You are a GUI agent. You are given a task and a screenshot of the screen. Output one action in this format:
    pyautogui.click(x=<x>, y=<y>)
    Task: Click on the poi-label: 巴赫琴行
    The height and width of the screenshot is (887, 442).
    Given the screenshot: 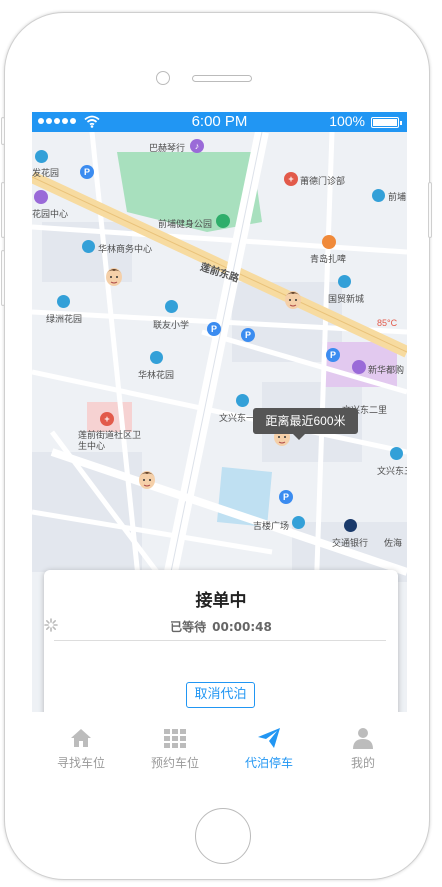 What is the action you would take?
    pyautogui.click(x=167, y=148)
    